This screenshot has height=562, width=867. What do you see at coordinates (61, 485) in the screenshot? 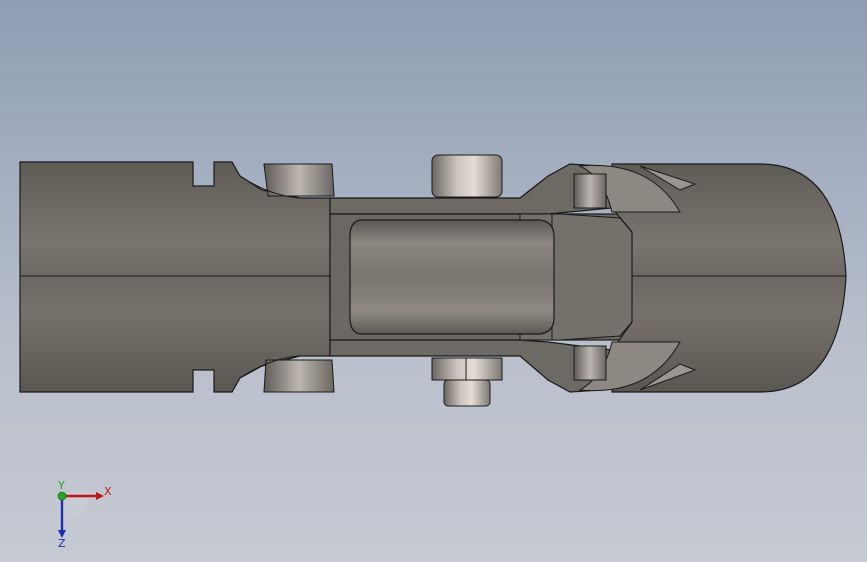
I see `y-axis-label: Y` at bounding box center [61, 485].